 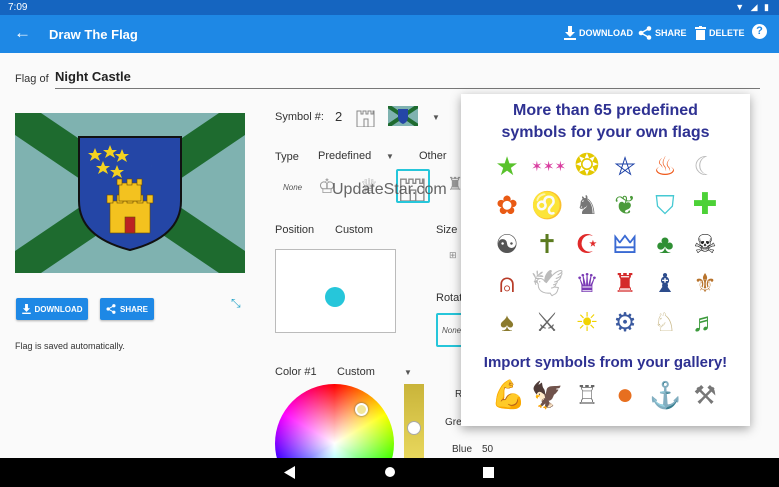 What do you see at coordinates (32, 79) in the screenshot?
I see `flag-name-label: Flag of` at bounding box center [32, 79].